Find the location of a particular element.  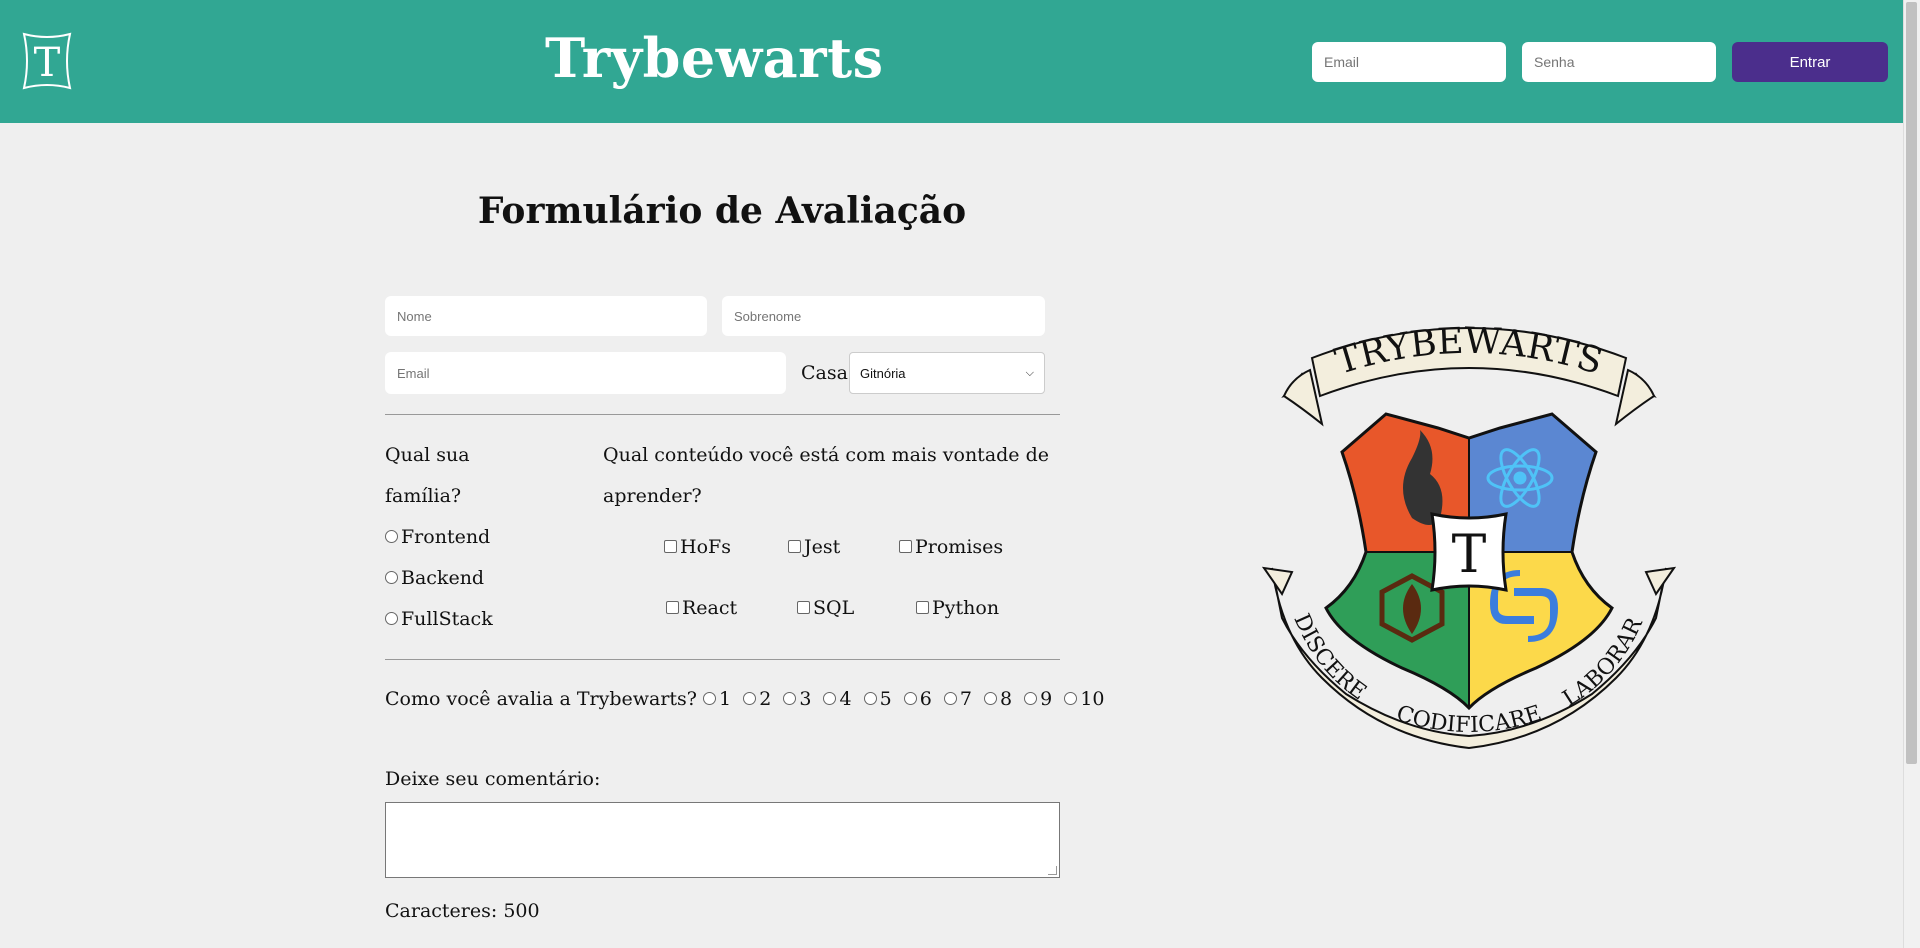

last-name-input is located at coordinates (883, 316).